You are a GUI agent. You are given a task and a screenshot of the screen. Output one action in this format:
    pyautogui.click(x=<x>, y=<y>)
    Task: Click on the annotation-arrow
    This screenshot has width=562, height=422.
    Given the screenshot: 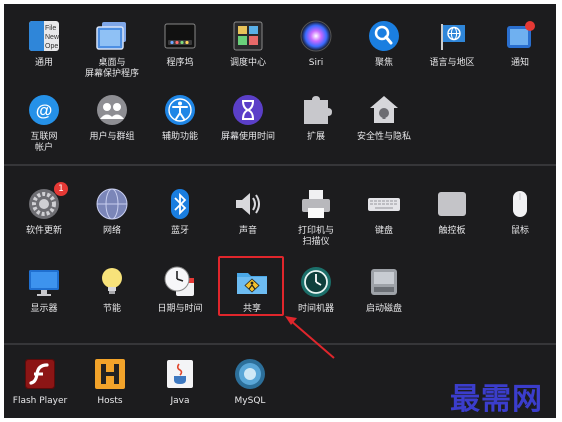 What is the action you would take?
    pyautogui.click(x=310, y=337)
    